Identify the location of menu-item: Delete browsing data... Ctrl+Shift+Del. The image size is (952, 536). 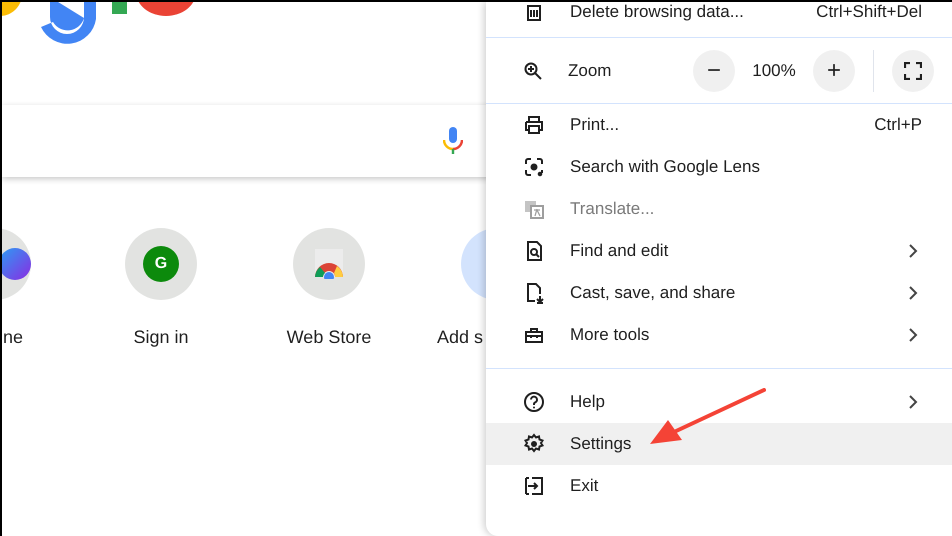
(719, 19).